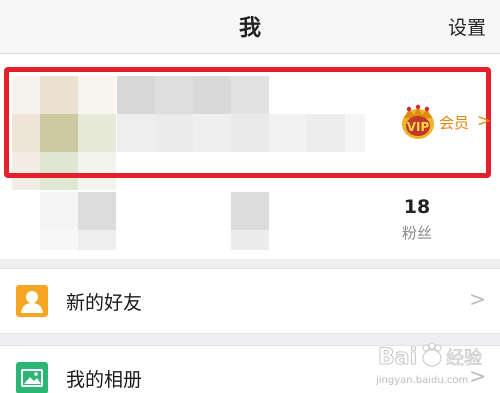  What do you see at coordinates (104, 303) in the screenshot?
I see `list-item-label: 新的好友` at bounding box center [104, 303].